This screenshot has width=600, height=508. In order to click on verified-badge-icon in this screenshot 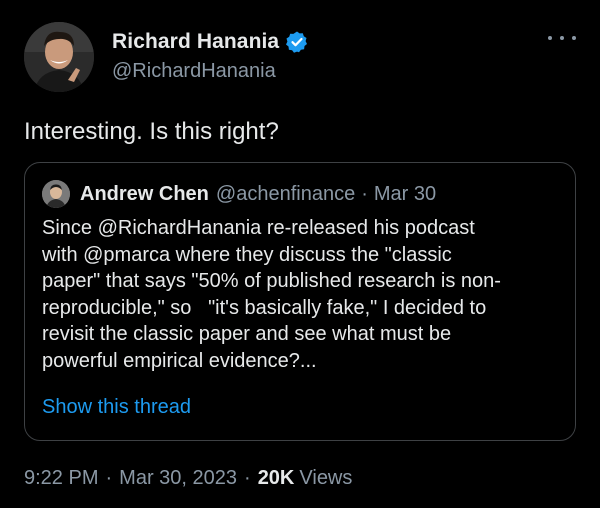, I will do `click(297, 42)`.